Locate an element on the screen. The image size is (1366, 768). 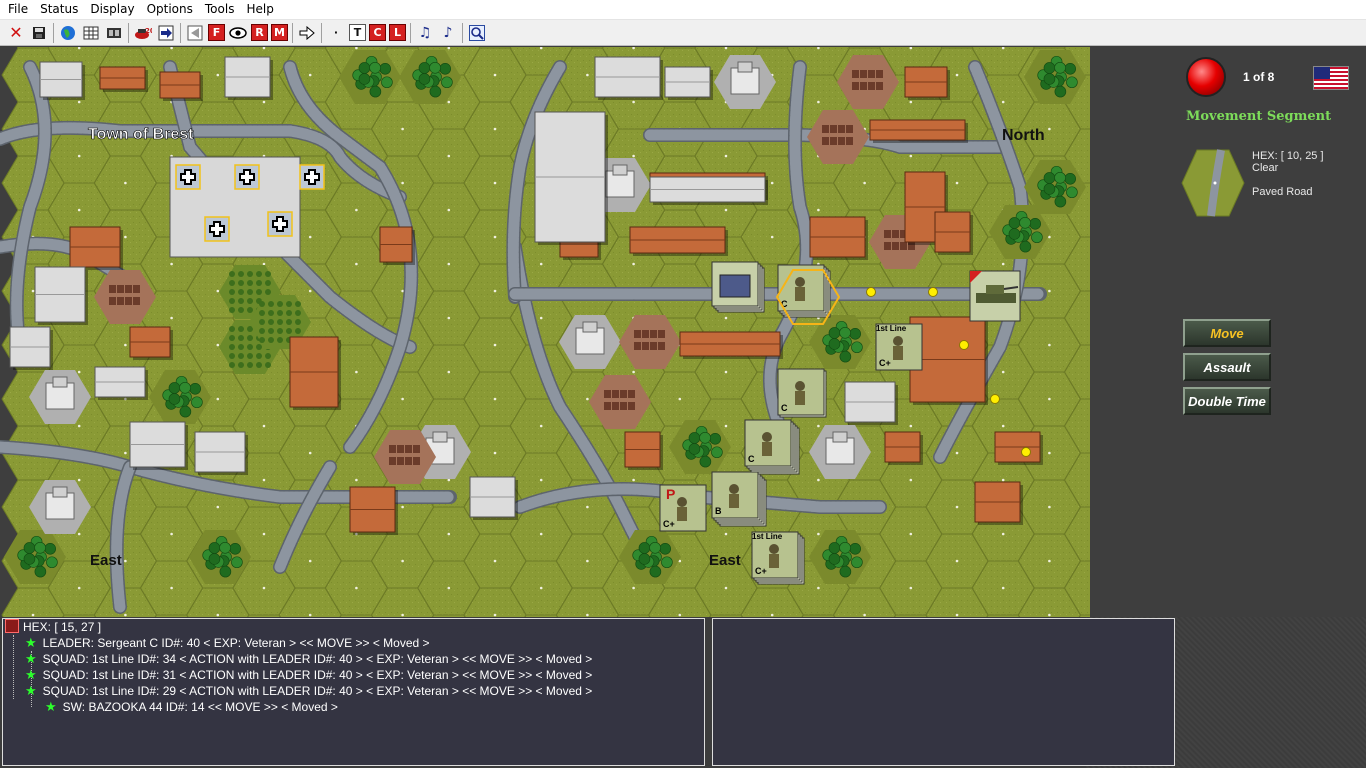
end-phase-button is located at coordinates (1206, 77).